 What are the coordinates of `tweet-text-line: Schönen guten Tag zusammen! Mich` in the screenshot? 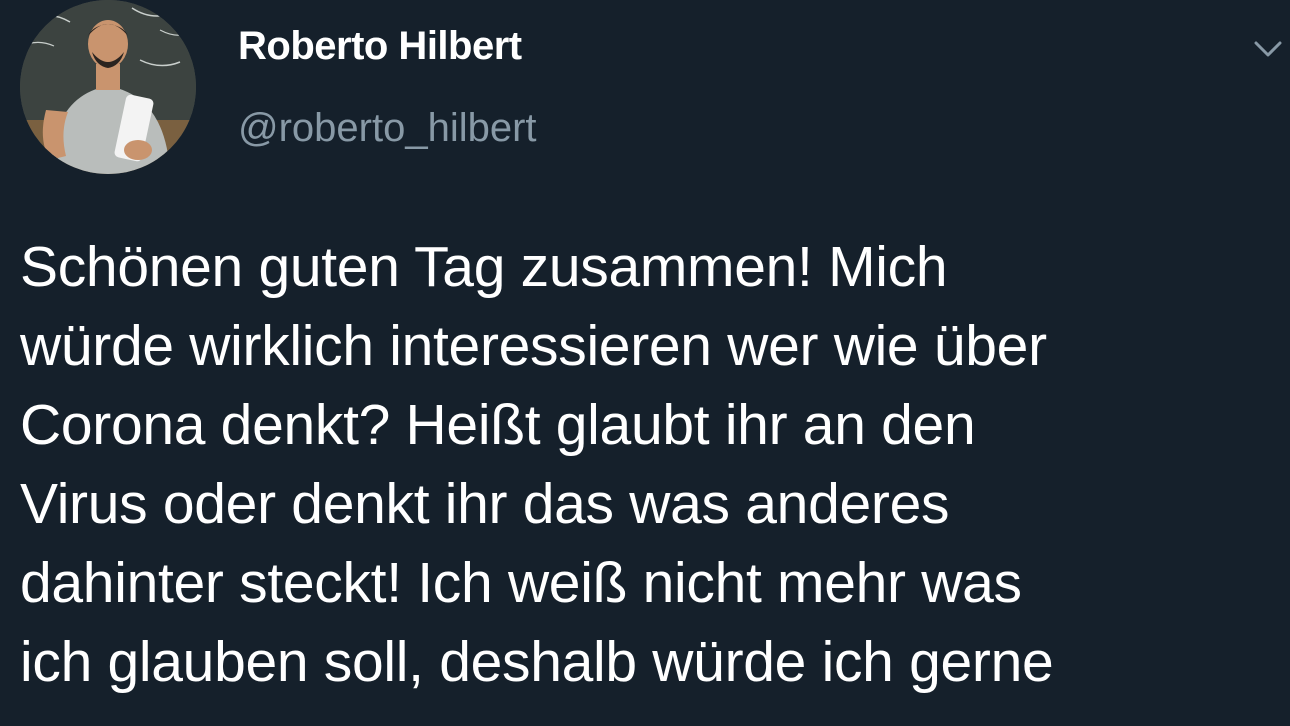 It's located at (484, 267).